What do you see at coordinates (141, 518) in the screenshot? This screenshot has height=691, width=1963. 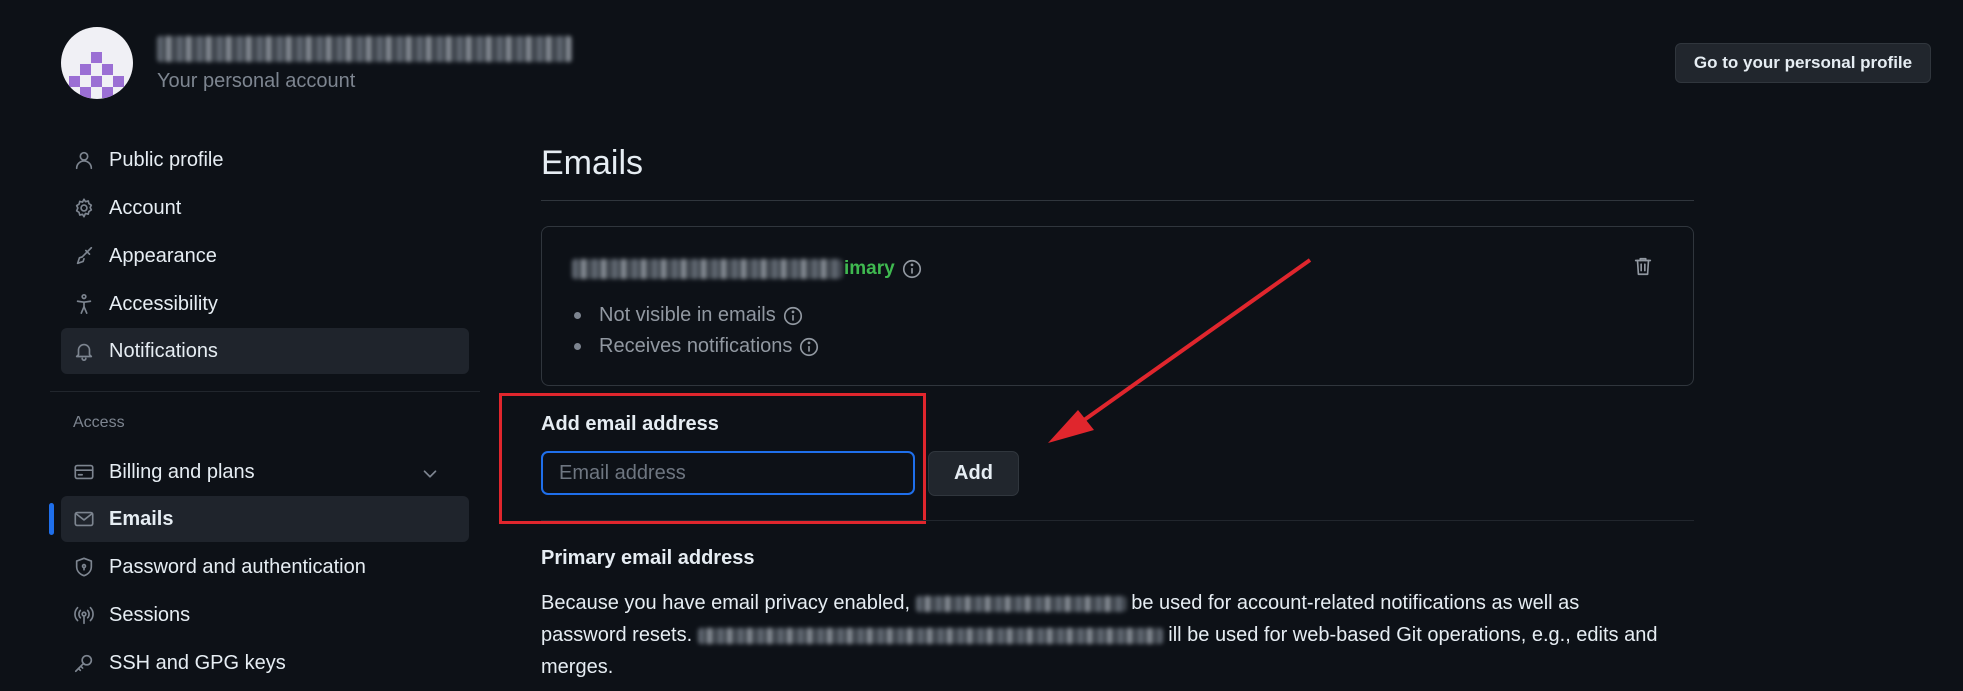 I see `sidebar-item-label: Emails` at bounding box center [141, 518].